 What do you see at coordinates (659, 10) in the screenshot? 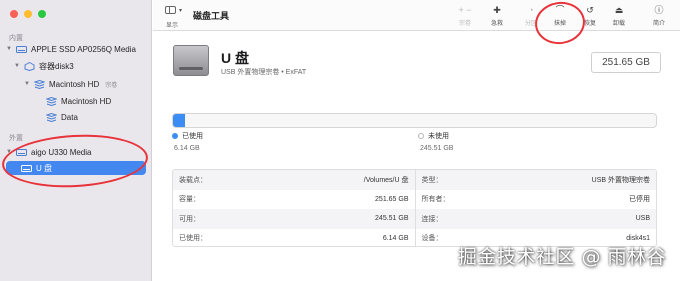
I see `info-icon: ⓘ` at bounding box center [659, 10].